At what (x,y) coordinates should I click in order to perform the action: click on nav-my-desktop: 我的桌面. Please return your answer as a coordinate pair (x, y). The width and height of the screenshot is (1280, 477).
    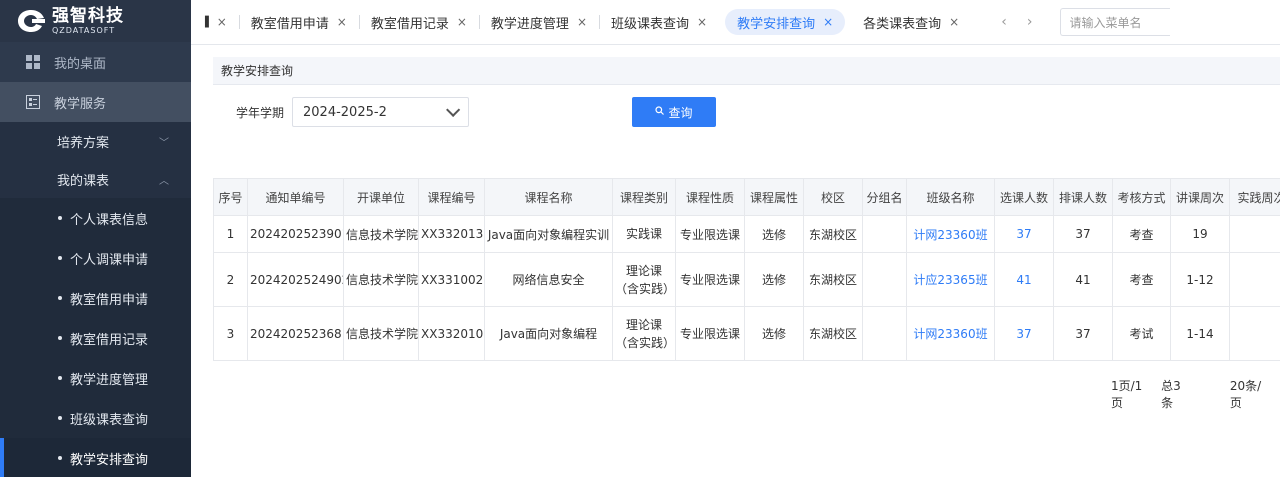
    Looking at the image, I should click on (95, 62).